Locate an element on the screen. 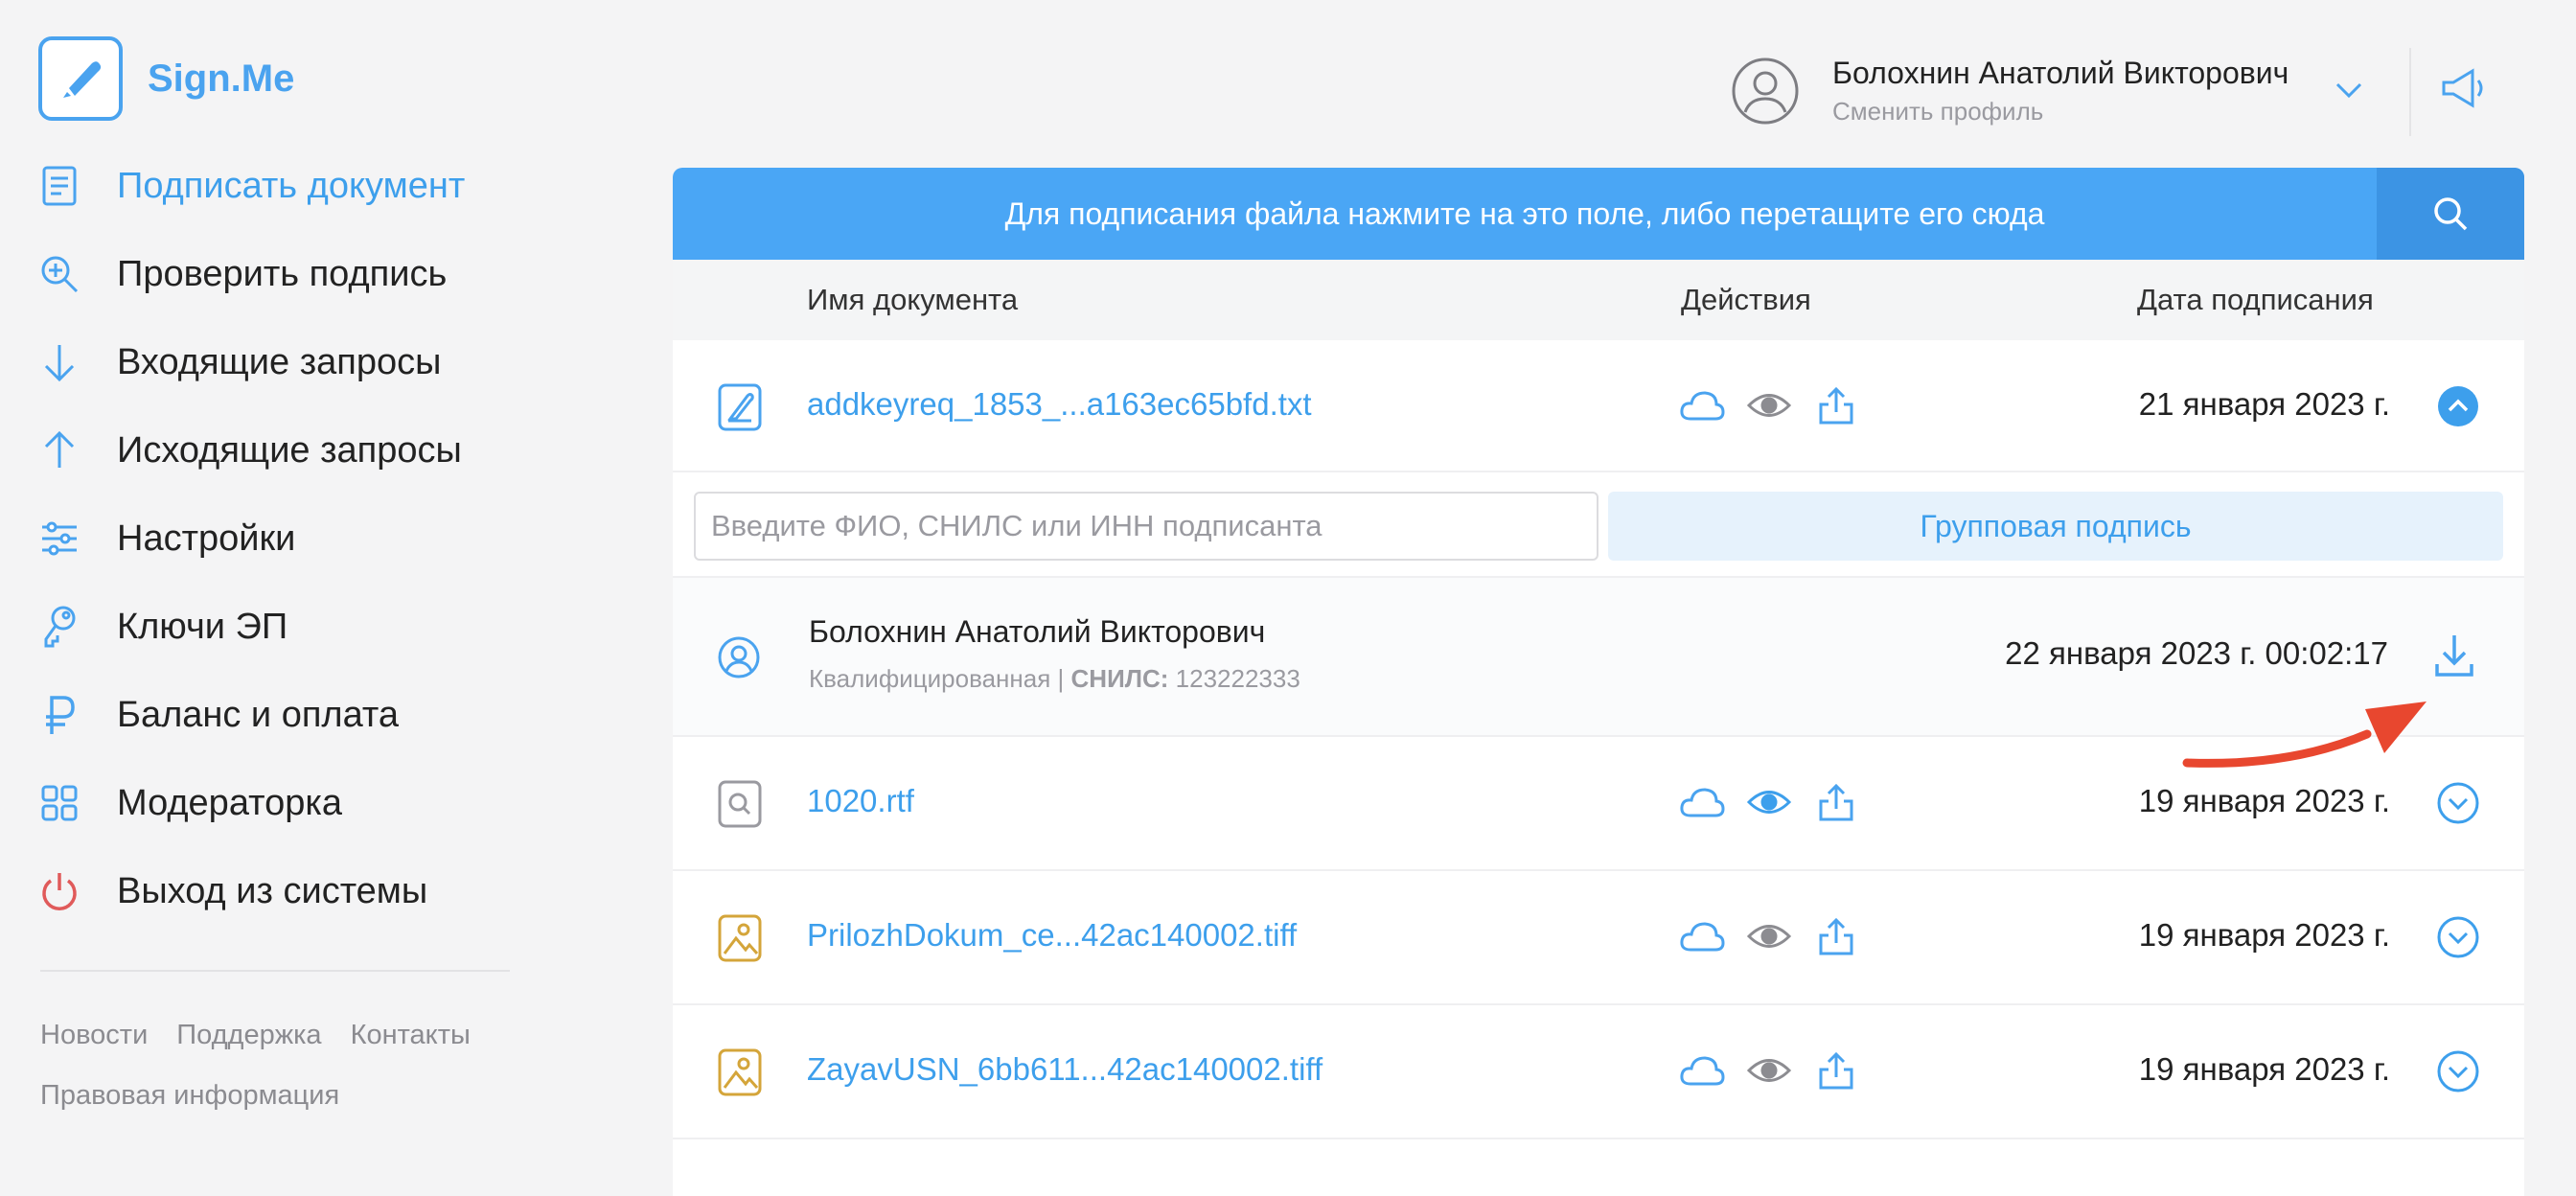  arrow-up-icon is located at coordinates (59, 450).